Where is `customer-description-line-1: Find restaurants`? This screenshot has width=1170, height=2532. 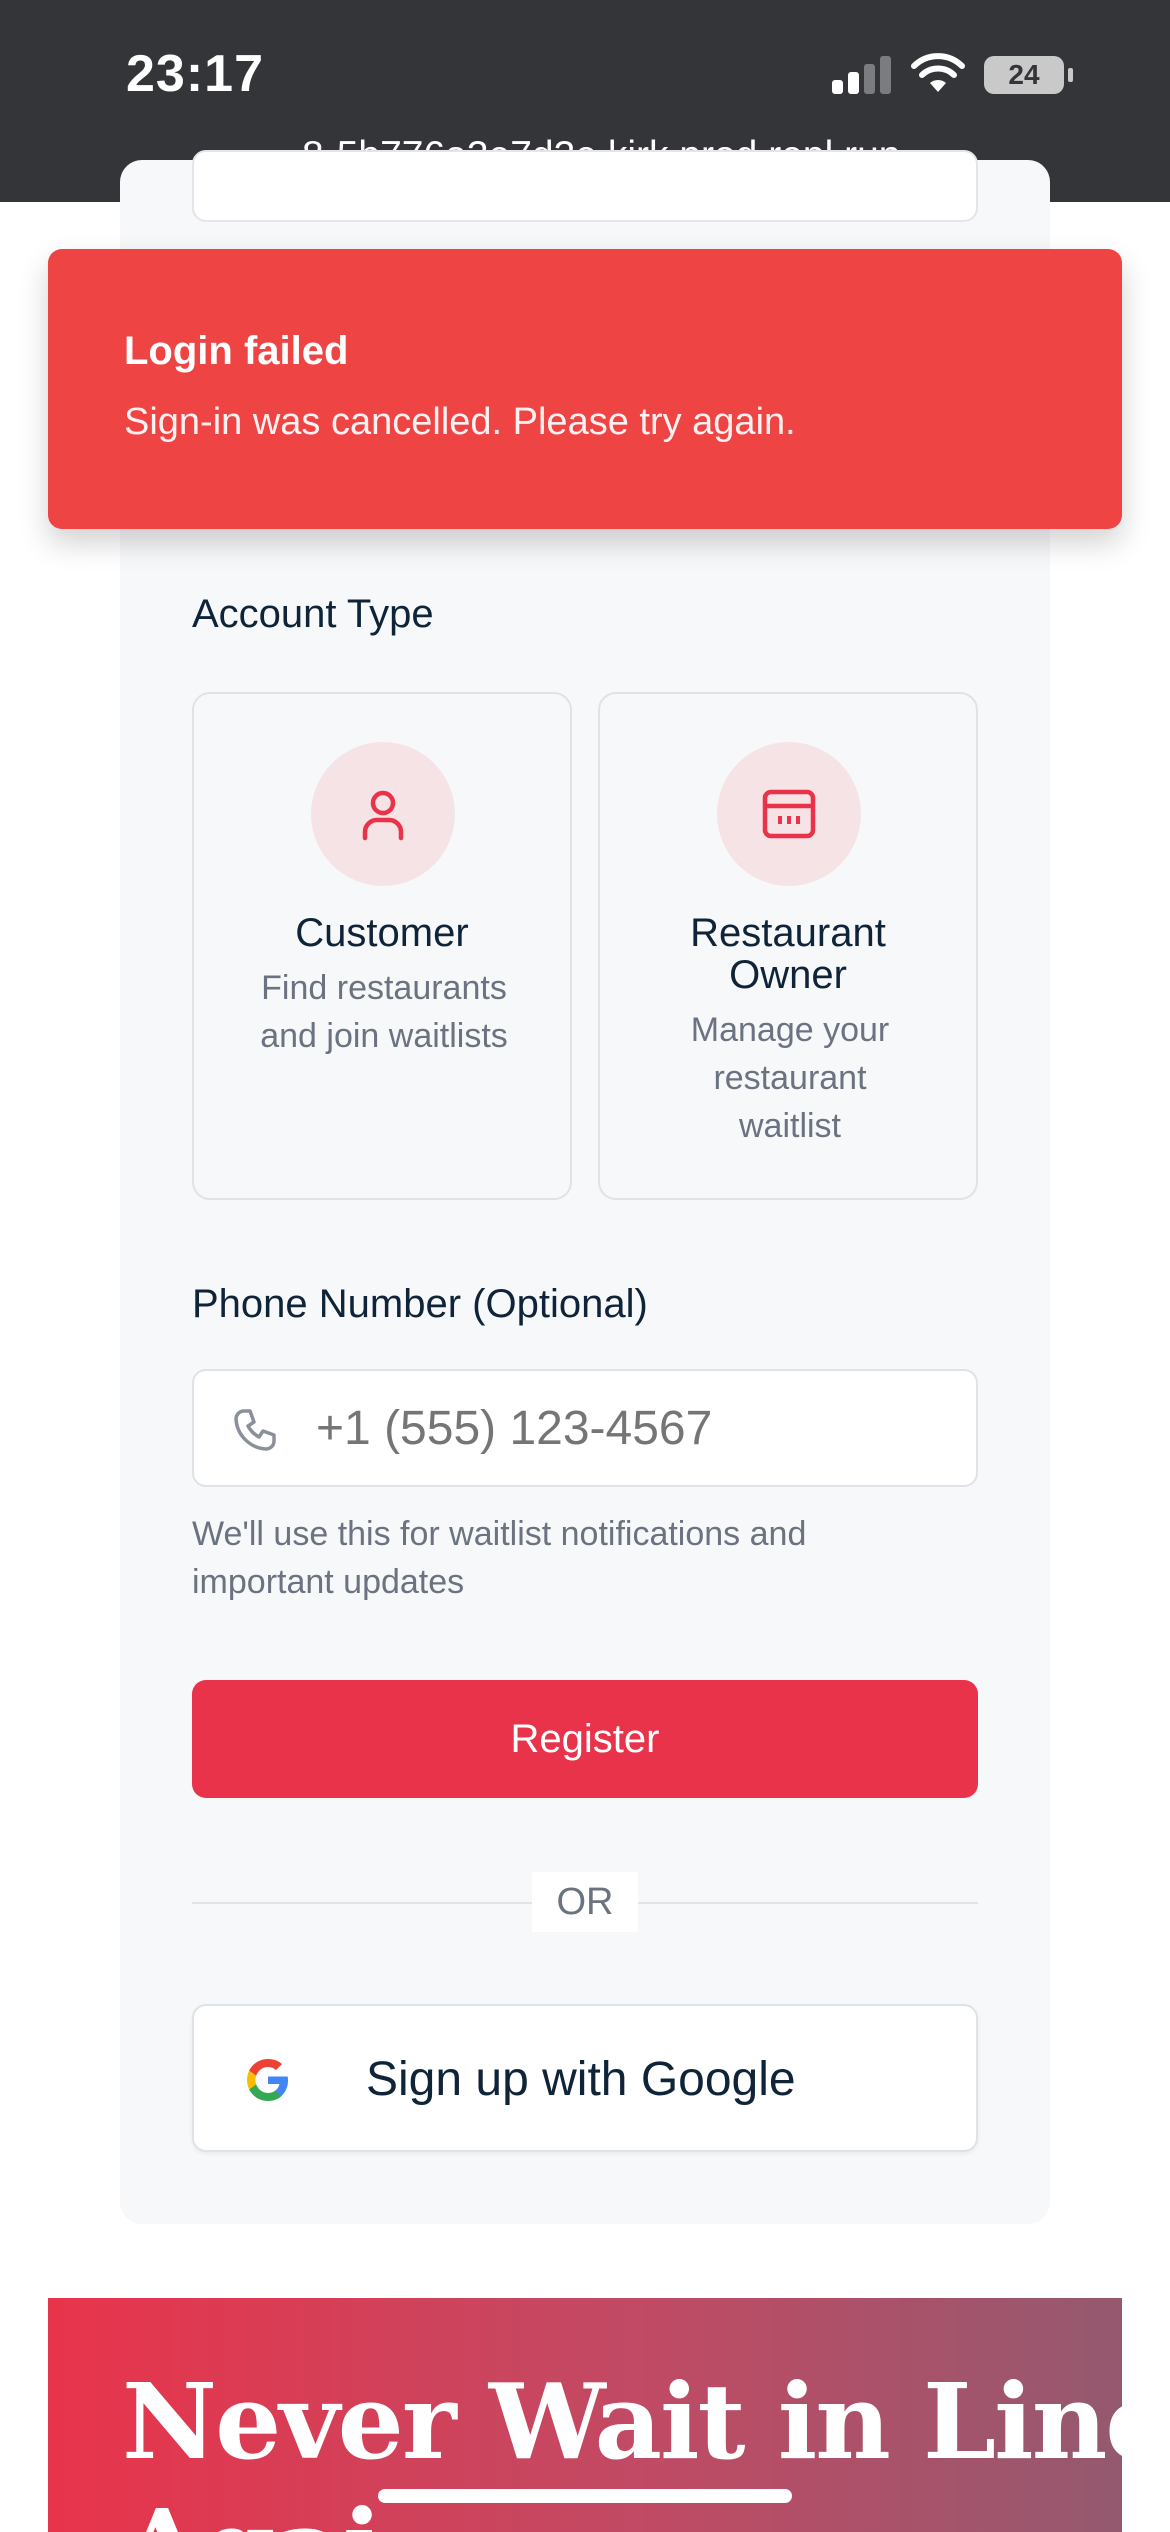 customer-description-line-1: Find restaurants is located at coordinates (384, 988).